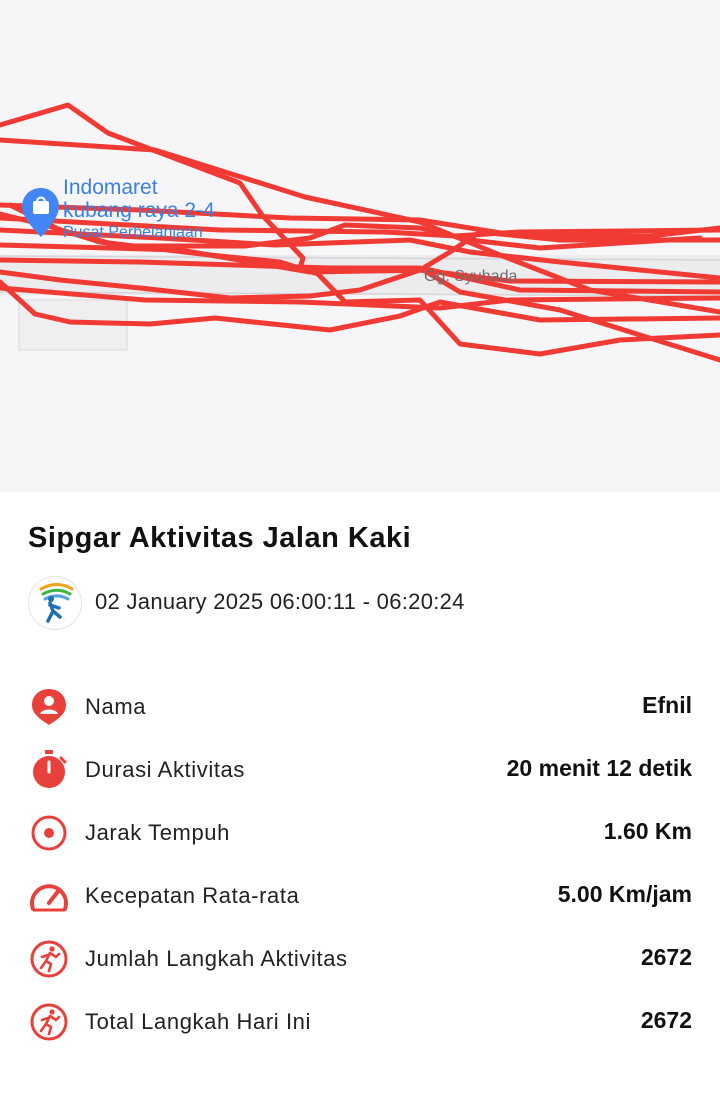 This screenshot has width=720, height=1100. Describe the element at coordinates (667, 705) in the screenshot. I see `stat-value: Efnil` at that location.